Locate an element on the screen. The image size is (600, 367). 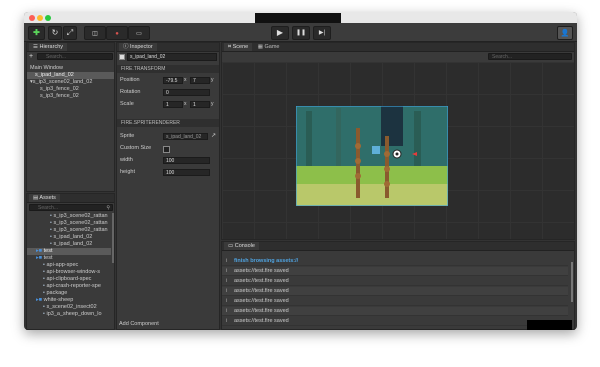
scale-tool-button: ⤢ is located at coordinates (70, 33).